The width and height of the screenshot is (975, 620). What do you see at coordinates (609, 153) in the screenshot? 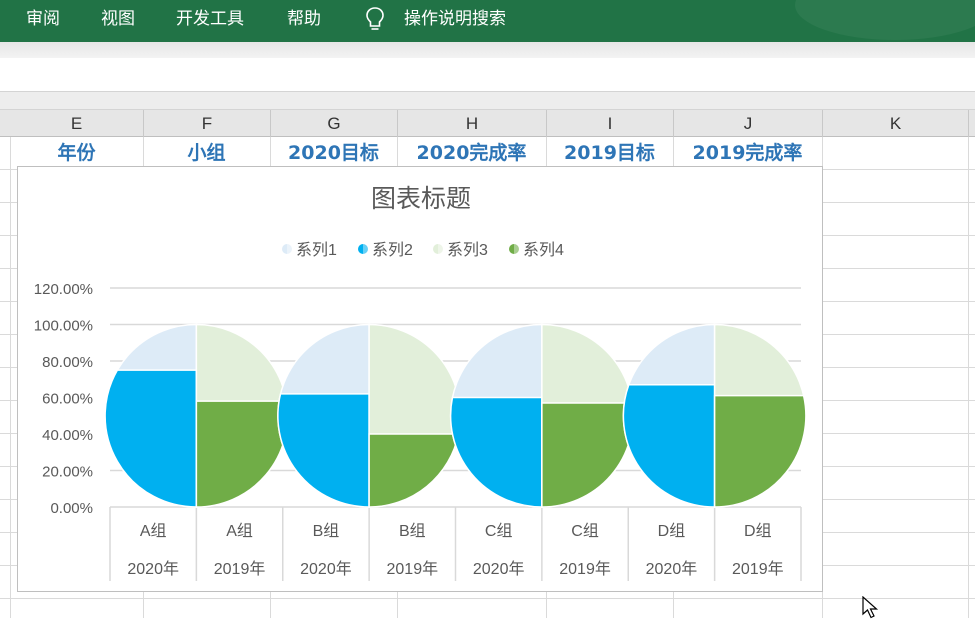
I see `cell-header-2019-target: 2019目标` at bounding box center [609, 153].